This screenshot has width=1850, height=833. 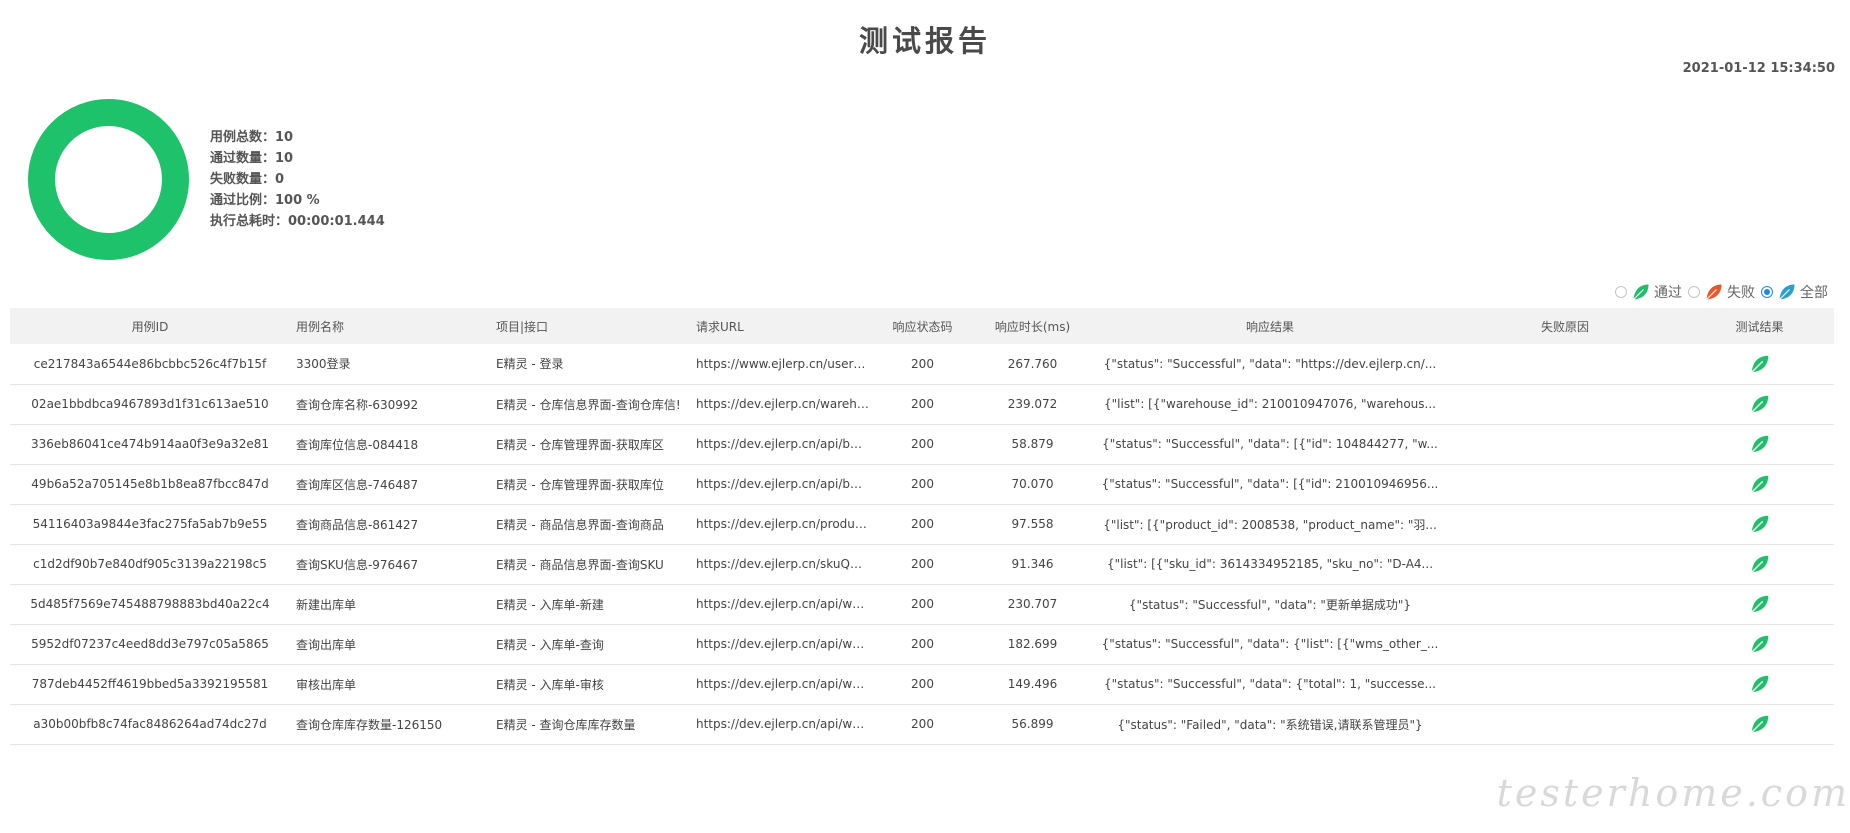 I want to click on summary-rate-label: 通过比例：, so click(x=243, y=200).